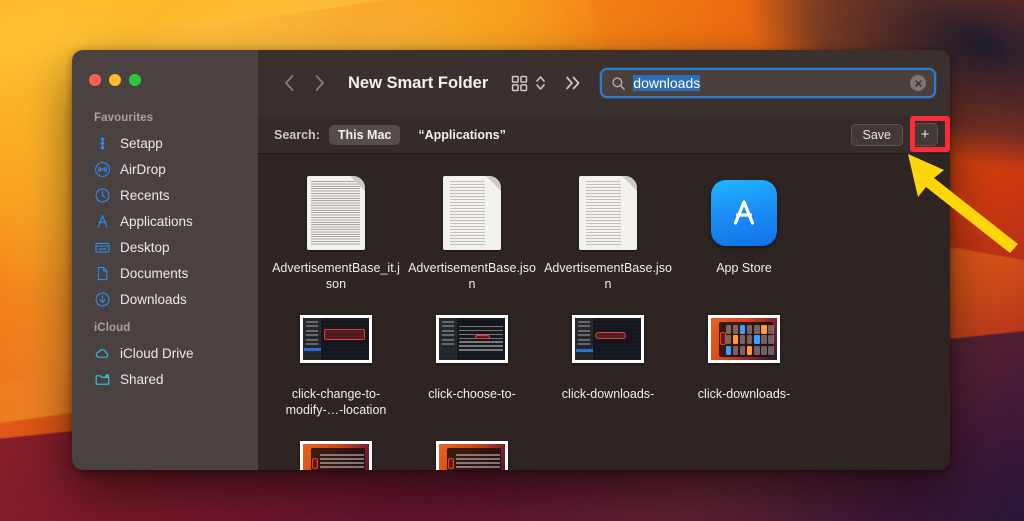 The image size is (1024, 521). I want to click on file-name: App Store, so click(744, 268).